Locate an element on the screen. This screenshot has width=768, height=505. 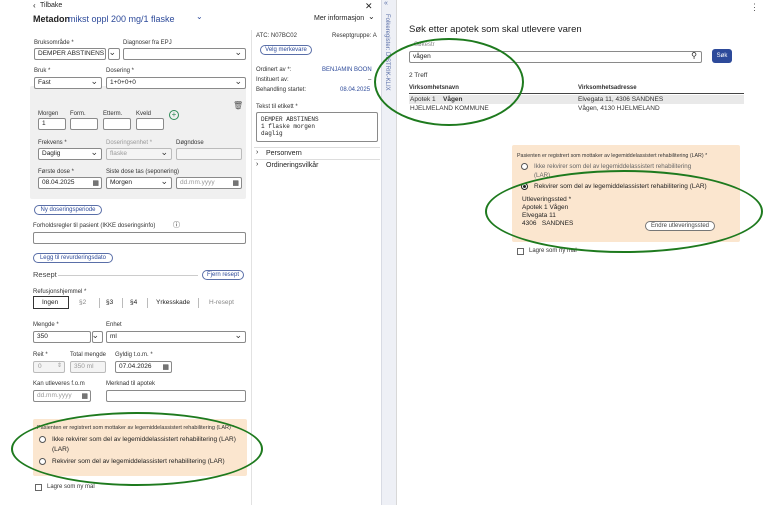
bruksomrade-select: DEMPER ABSTINENS is located at coordinates (70, 54).